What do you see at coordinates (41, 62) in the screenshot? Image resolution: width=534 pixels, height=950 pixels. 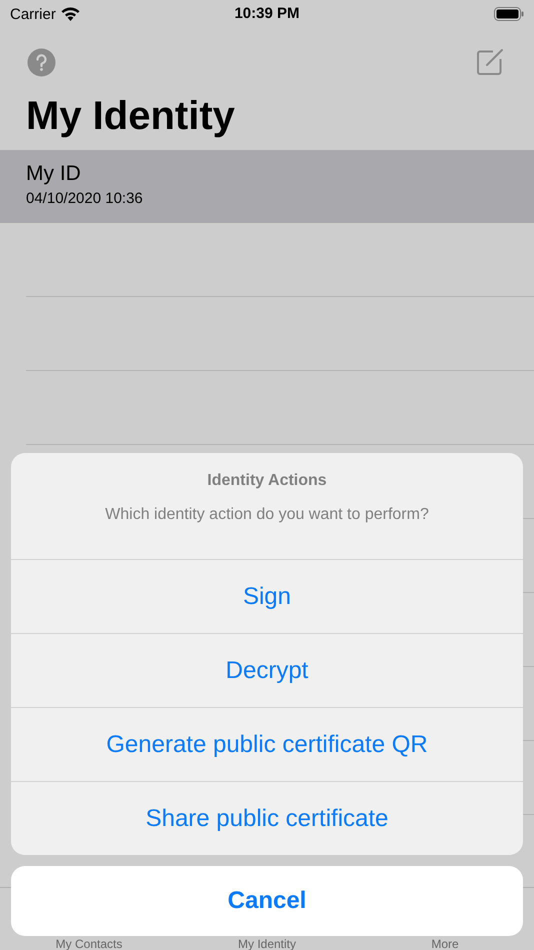 I see `help-icon` at bounding box center [41, 62].